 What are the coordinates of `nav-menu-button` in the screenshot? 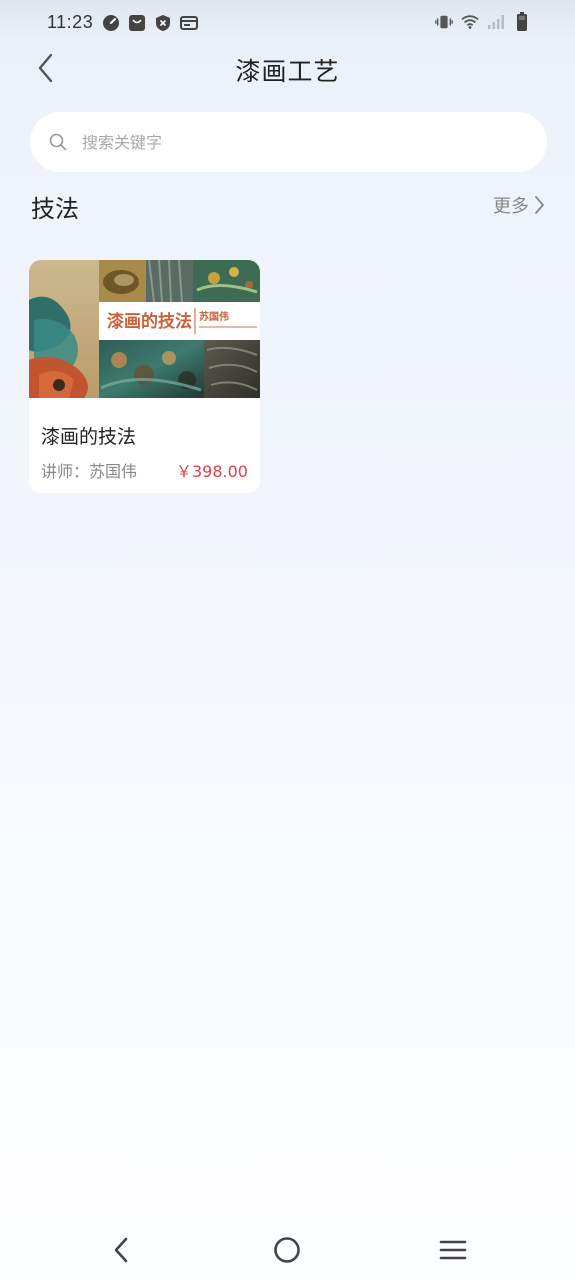 It's located at (453, 1250).